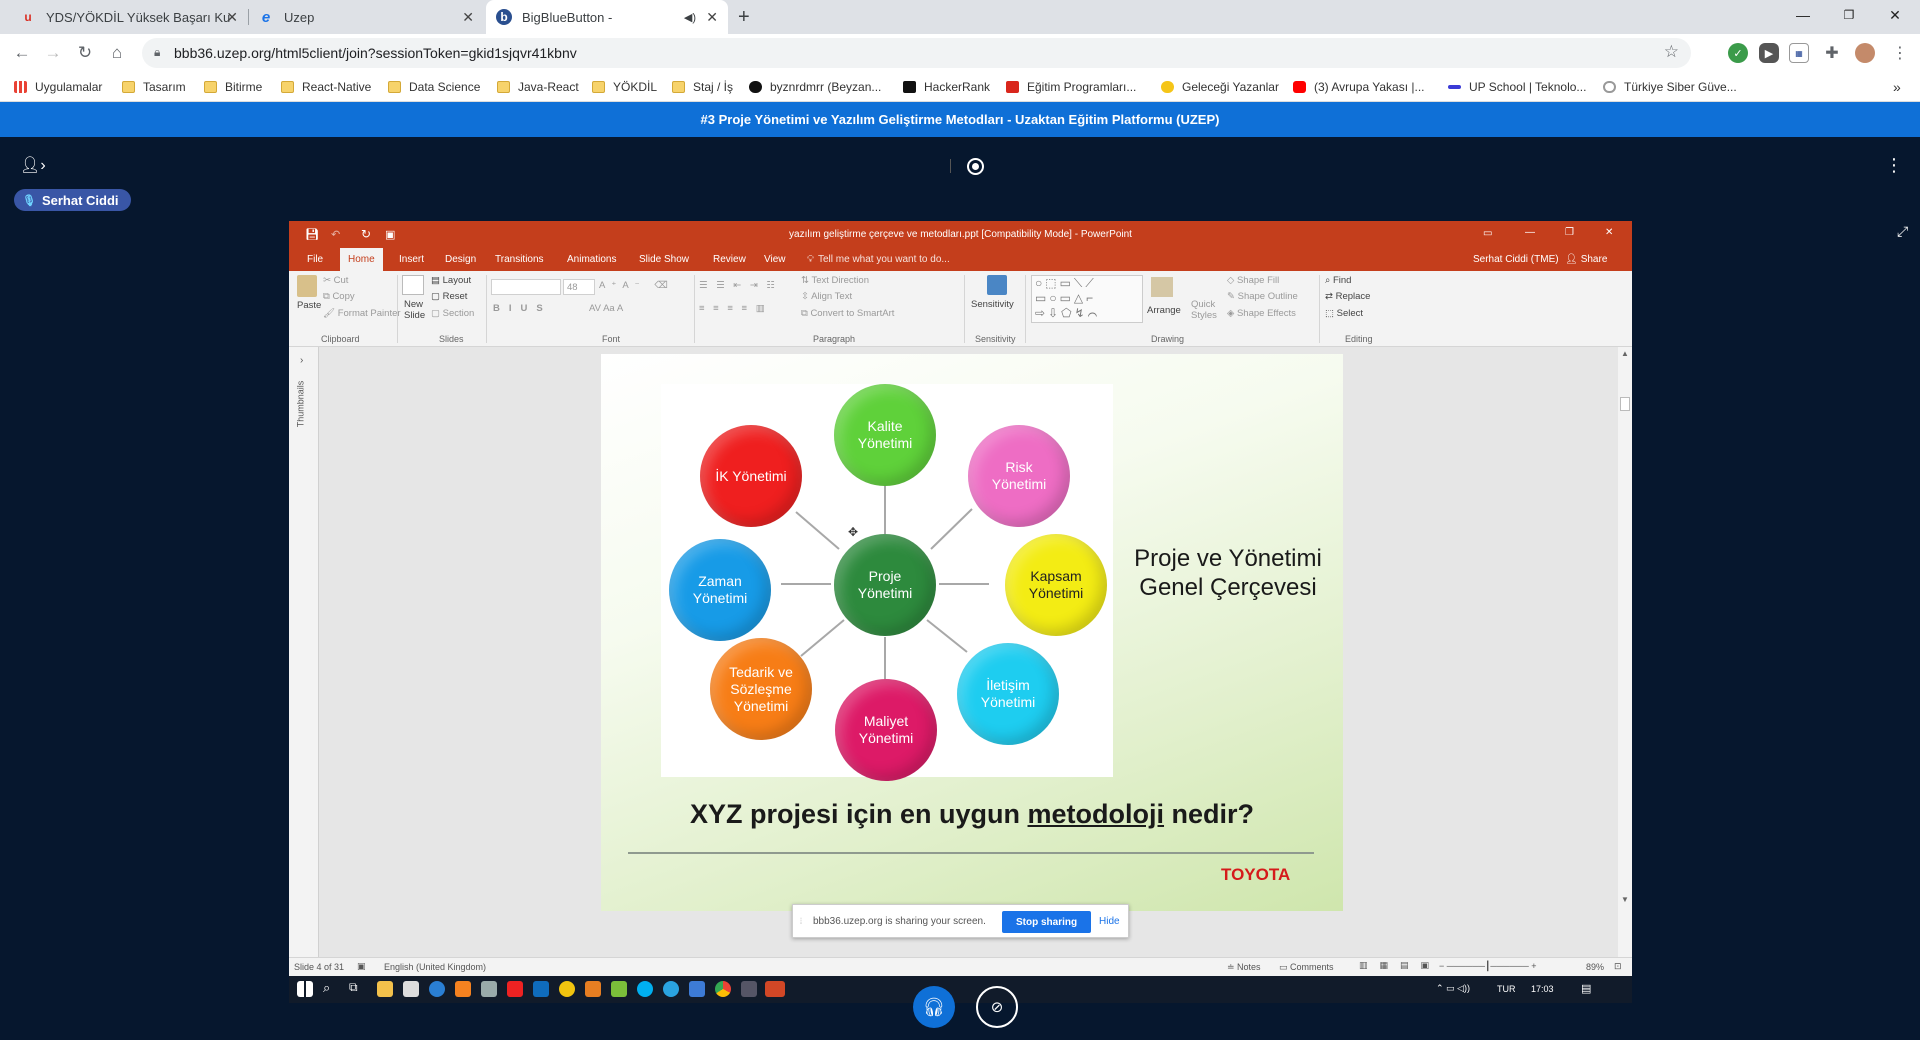 The height and width of the screenshot is (1040, 1920). What do you see at coordinates (934, 1007) in the screenshot?
I see `audio-headphones-button: 🎧︎` at bounding box center [934, 1007].